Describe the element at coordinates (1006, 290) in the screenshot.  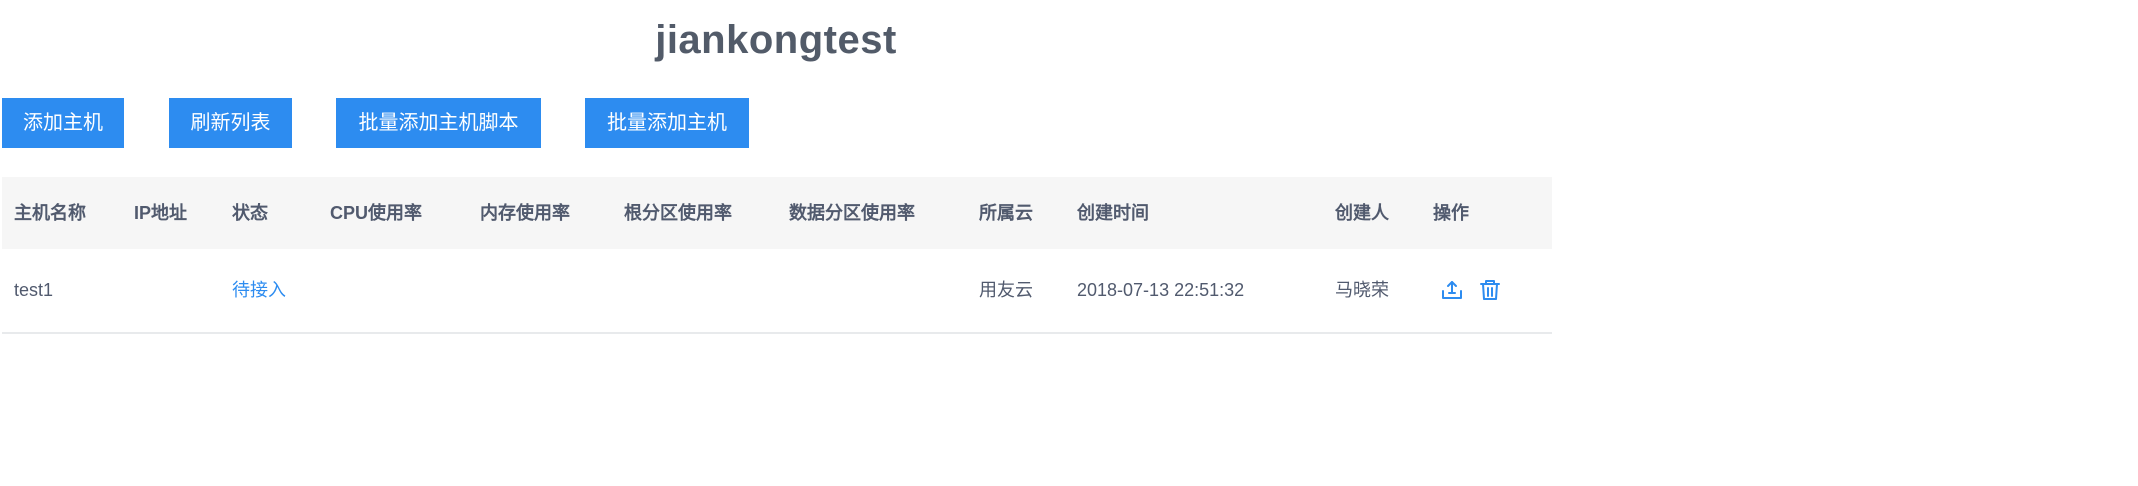
I see `cell-cloud: 用友云` at that location.